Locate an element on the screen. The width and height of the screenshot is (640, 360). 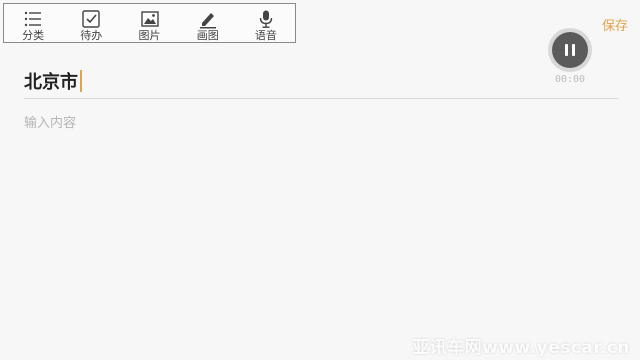
toolbar-item-label: 画图 is located at coordinates (207, 35).